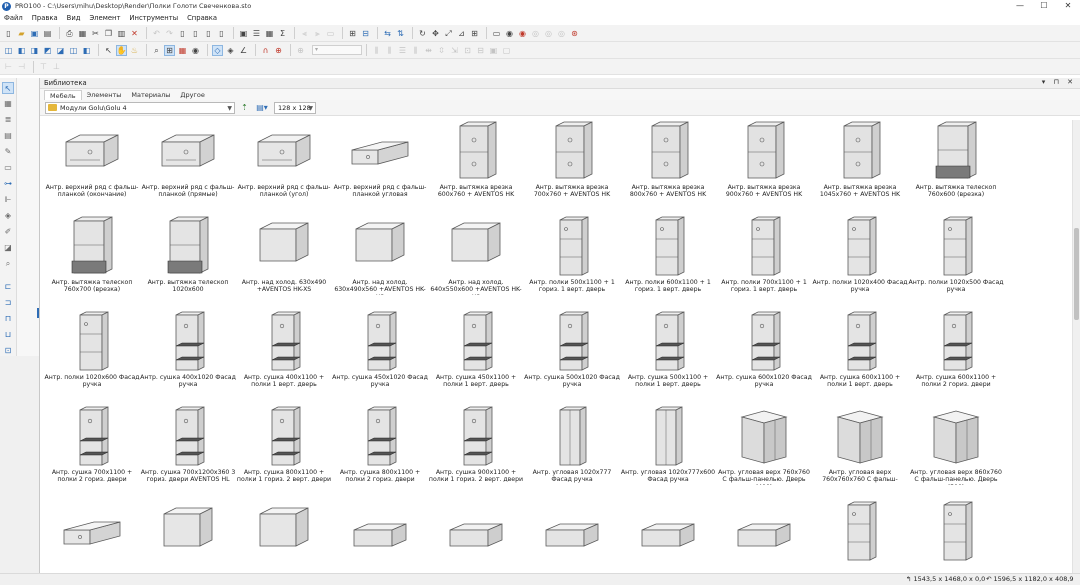 This screenshot has width=1080, height=585. What do you see at coordinates (8, 287) in the screenshot?
I see `align-left-tool-icon: ⊏` at bounding box center [8, 287].